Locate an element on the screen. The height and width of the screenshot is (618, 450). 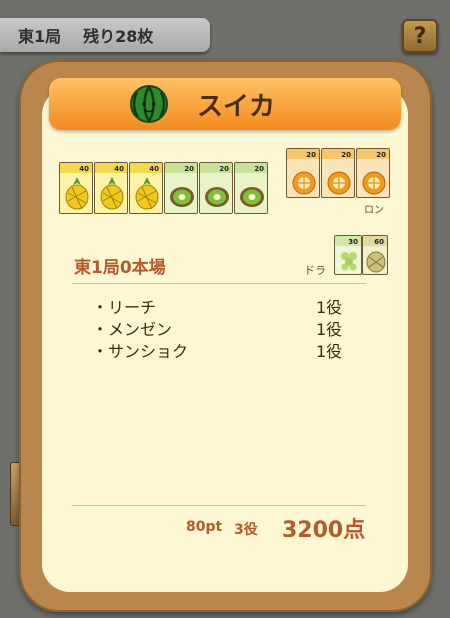
round-honba-label: 東1局0本場 is located at coordinates (120, 268).